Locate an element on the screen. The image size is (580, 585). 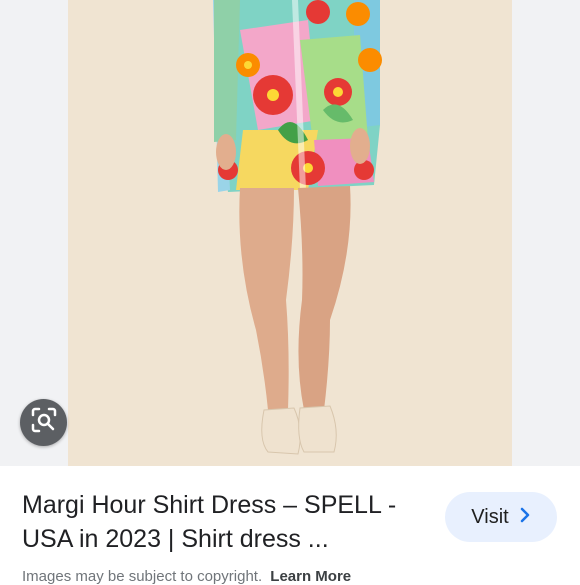
copyright-text: Images may be subject to copyright. is located at coordinates (142, 576).